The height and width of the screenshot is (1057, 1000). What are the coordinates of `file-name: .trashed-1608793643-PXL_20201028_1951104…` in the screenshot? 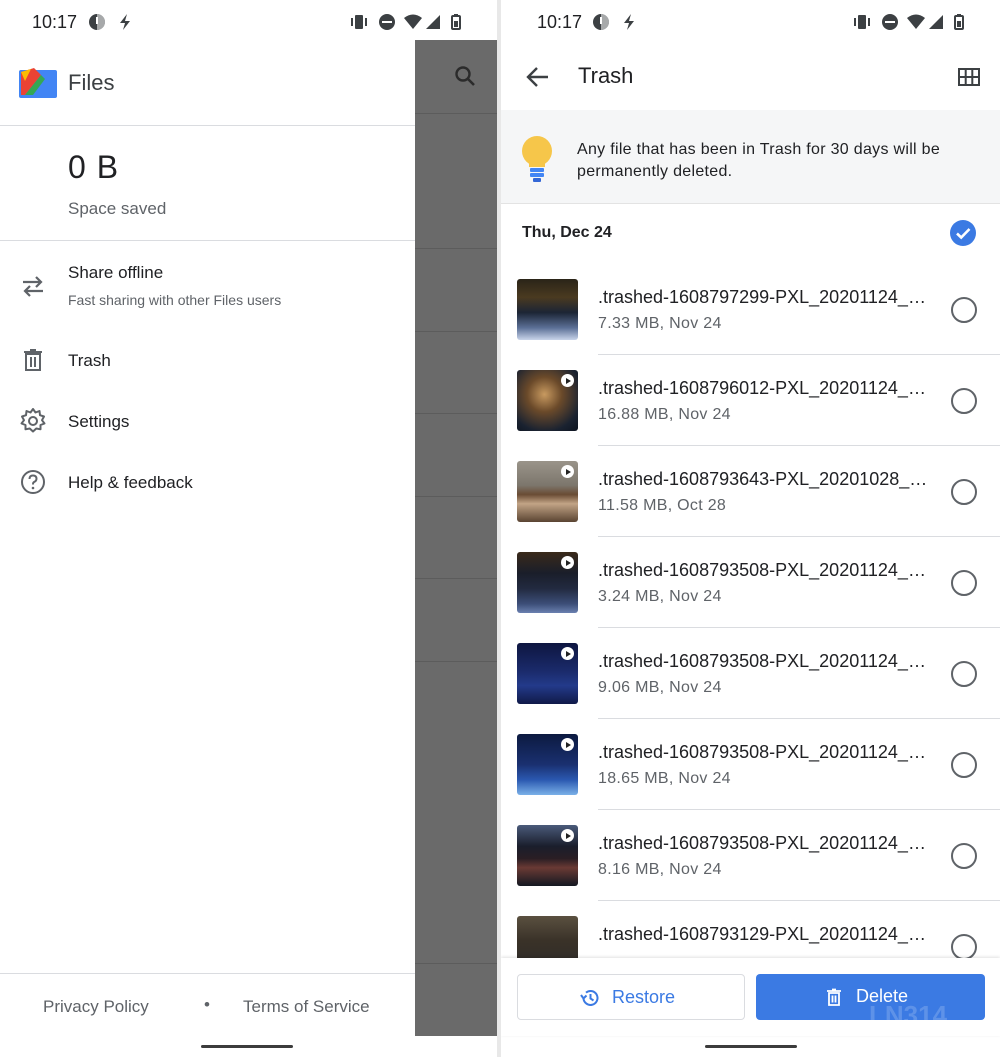 It's located at (763, 479).